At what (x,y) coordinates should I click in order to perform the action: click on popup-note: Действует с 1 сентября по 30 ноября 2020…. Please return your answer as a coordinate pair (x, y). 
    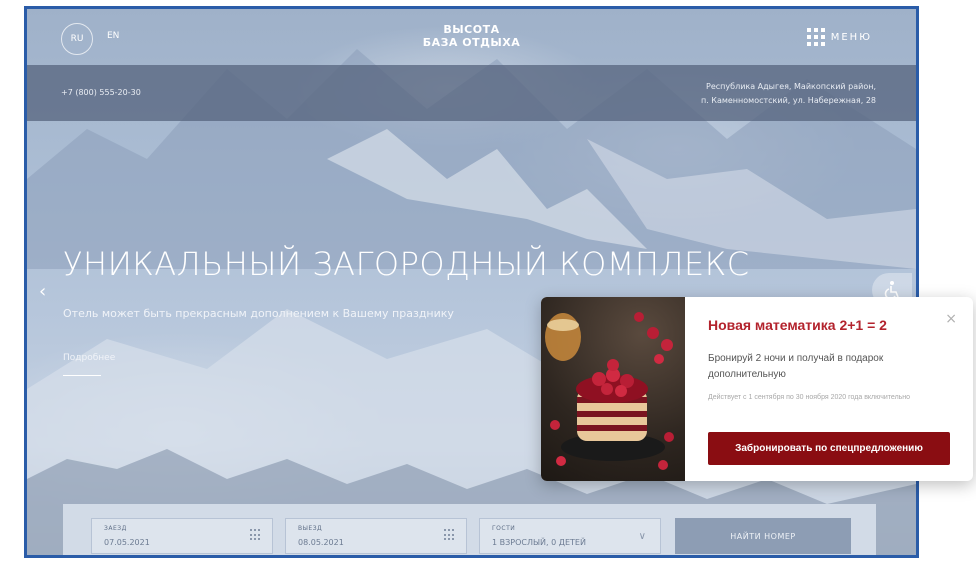
    Looking at the image, I should click on (809, 397).